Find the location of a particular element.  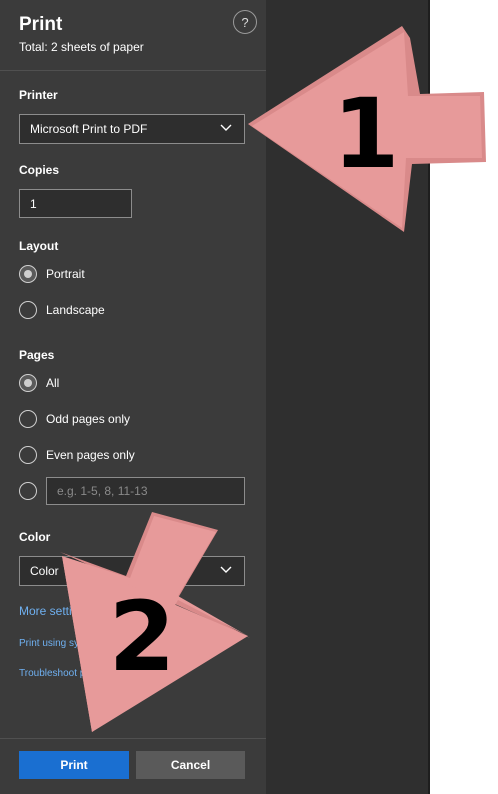

color-select-value: Color is located at coordinates (44, 571).